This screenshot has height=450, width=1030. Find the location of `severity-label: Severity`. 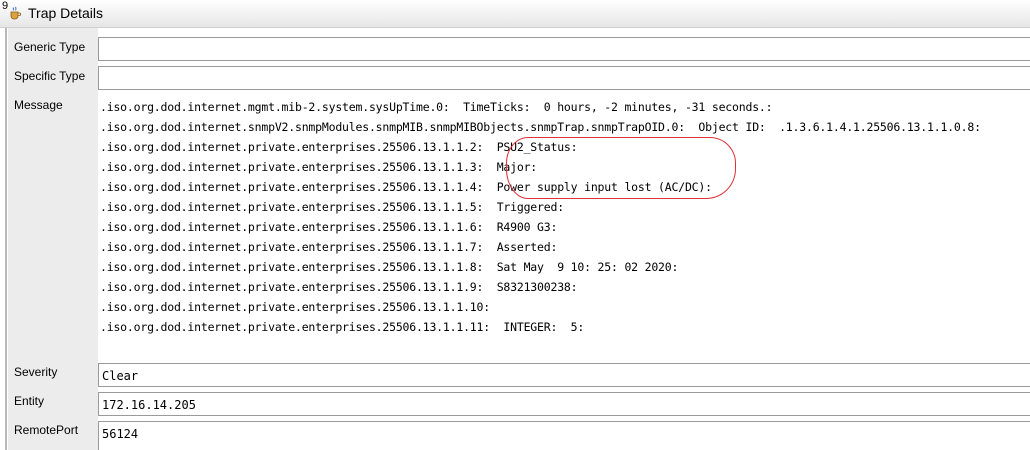

severity-label: Severity is located at coordinates (36, 372).